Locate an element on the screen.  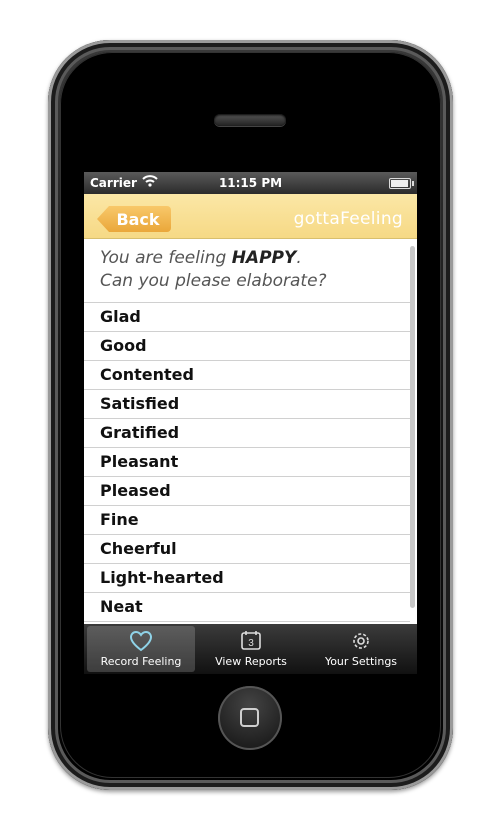
svg-text: 3 is located at coordinates (251, 643).